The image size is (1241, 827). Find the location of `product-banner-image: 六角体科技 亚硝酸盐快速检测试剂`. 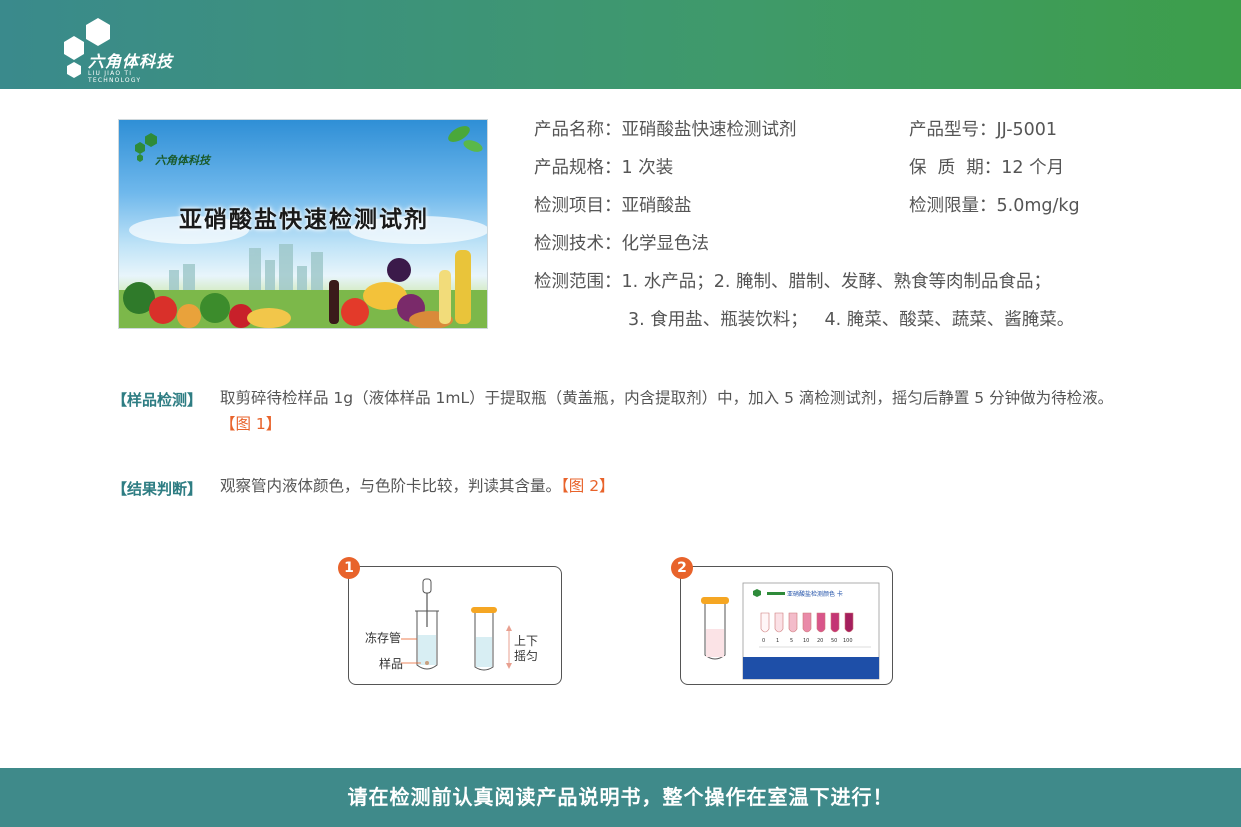

product-banner-image: 六角体科技 亚硝酸盐快速检测试剂 is located at coordinates (303, 224).